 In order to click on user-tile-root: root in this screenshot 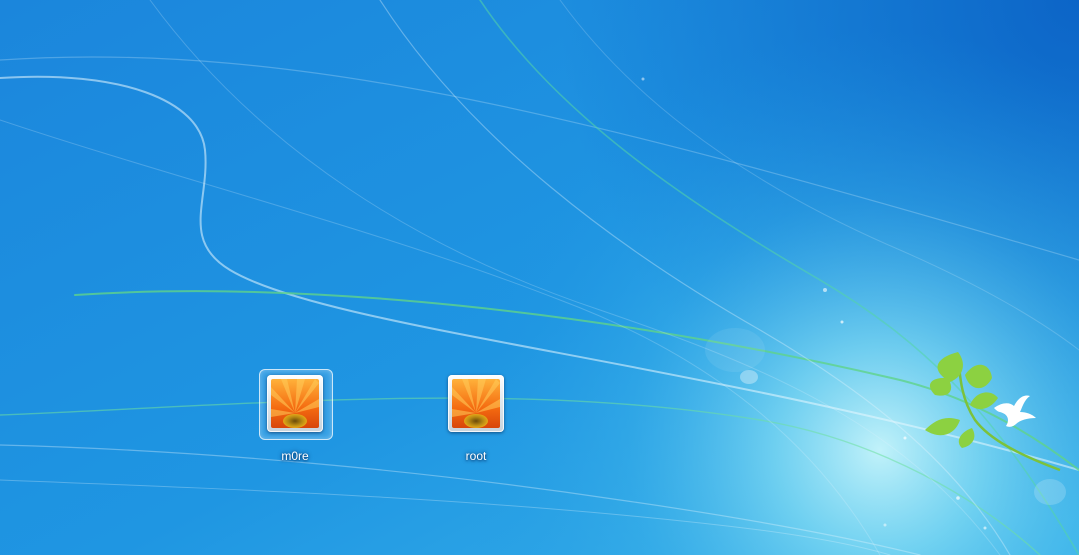, I will do `click(480, 419)`.